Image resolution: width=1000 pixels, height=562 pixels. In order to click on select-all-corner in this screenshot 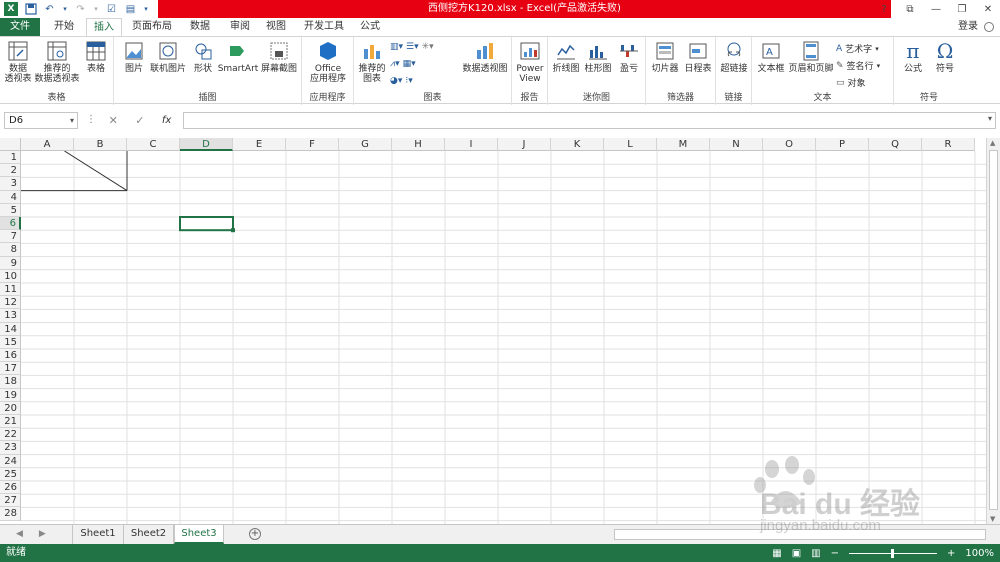, I will do `click(10, 144)`.